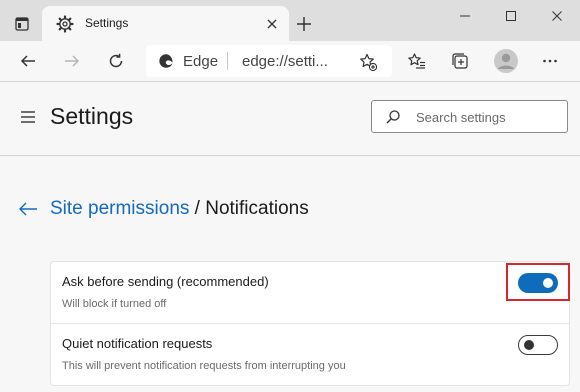 This screenshot has width=580, height=392. I want to click on favorites-icon, so click(416, 61).